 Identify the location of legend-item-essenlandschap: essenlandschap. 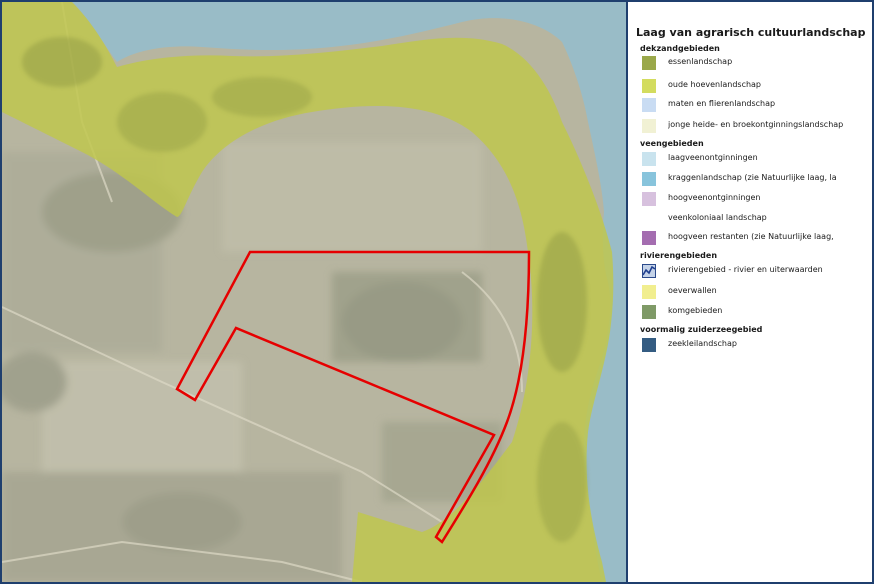
(756, 63).